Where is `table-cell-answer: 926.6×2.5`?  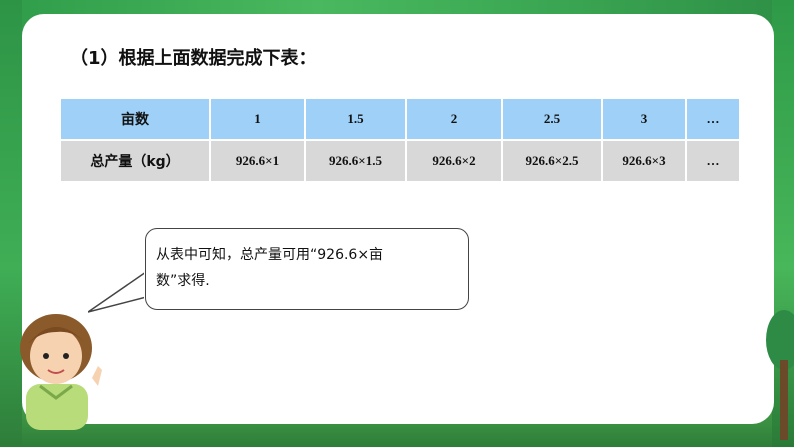
table-cell-answer: 926.6×2.5 is located at coordinates (552, 161).